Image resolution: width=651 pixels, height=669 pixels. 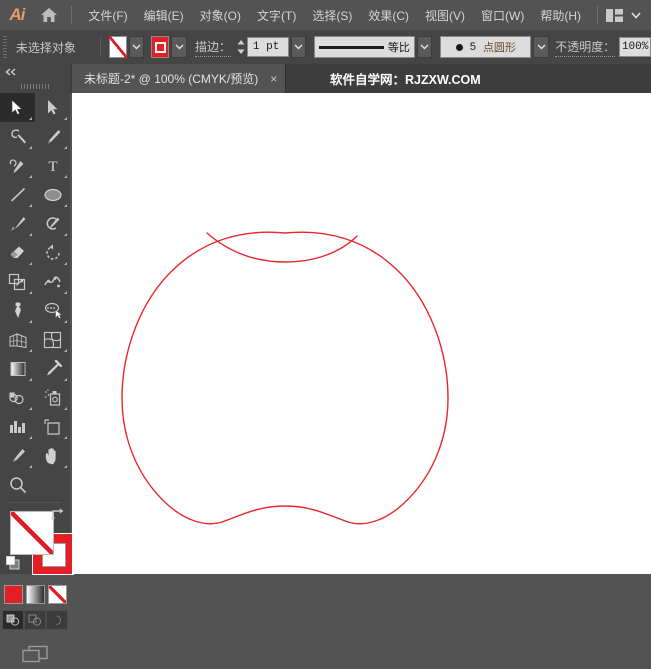 I want to click on shaper-tool, so click(x=52, y=223).